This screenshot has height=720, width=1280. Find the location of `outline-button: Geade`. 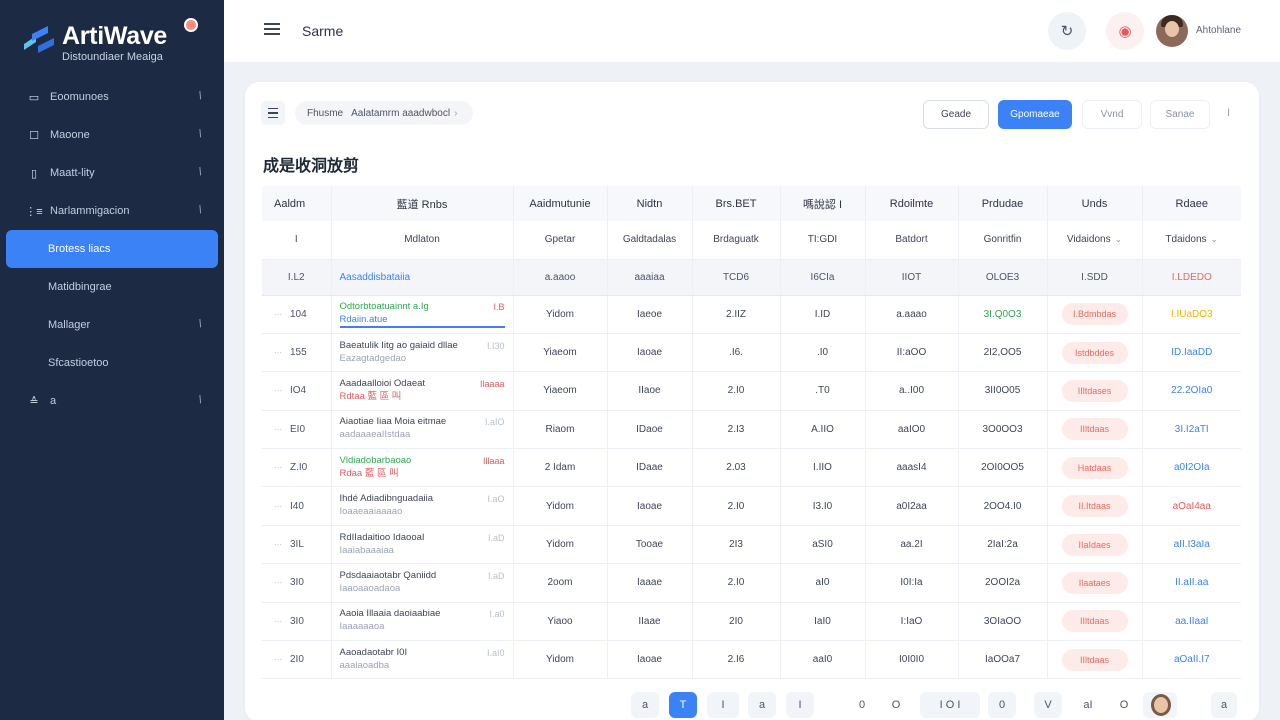

outline-button: Geade is located at coordinates (956, 114).